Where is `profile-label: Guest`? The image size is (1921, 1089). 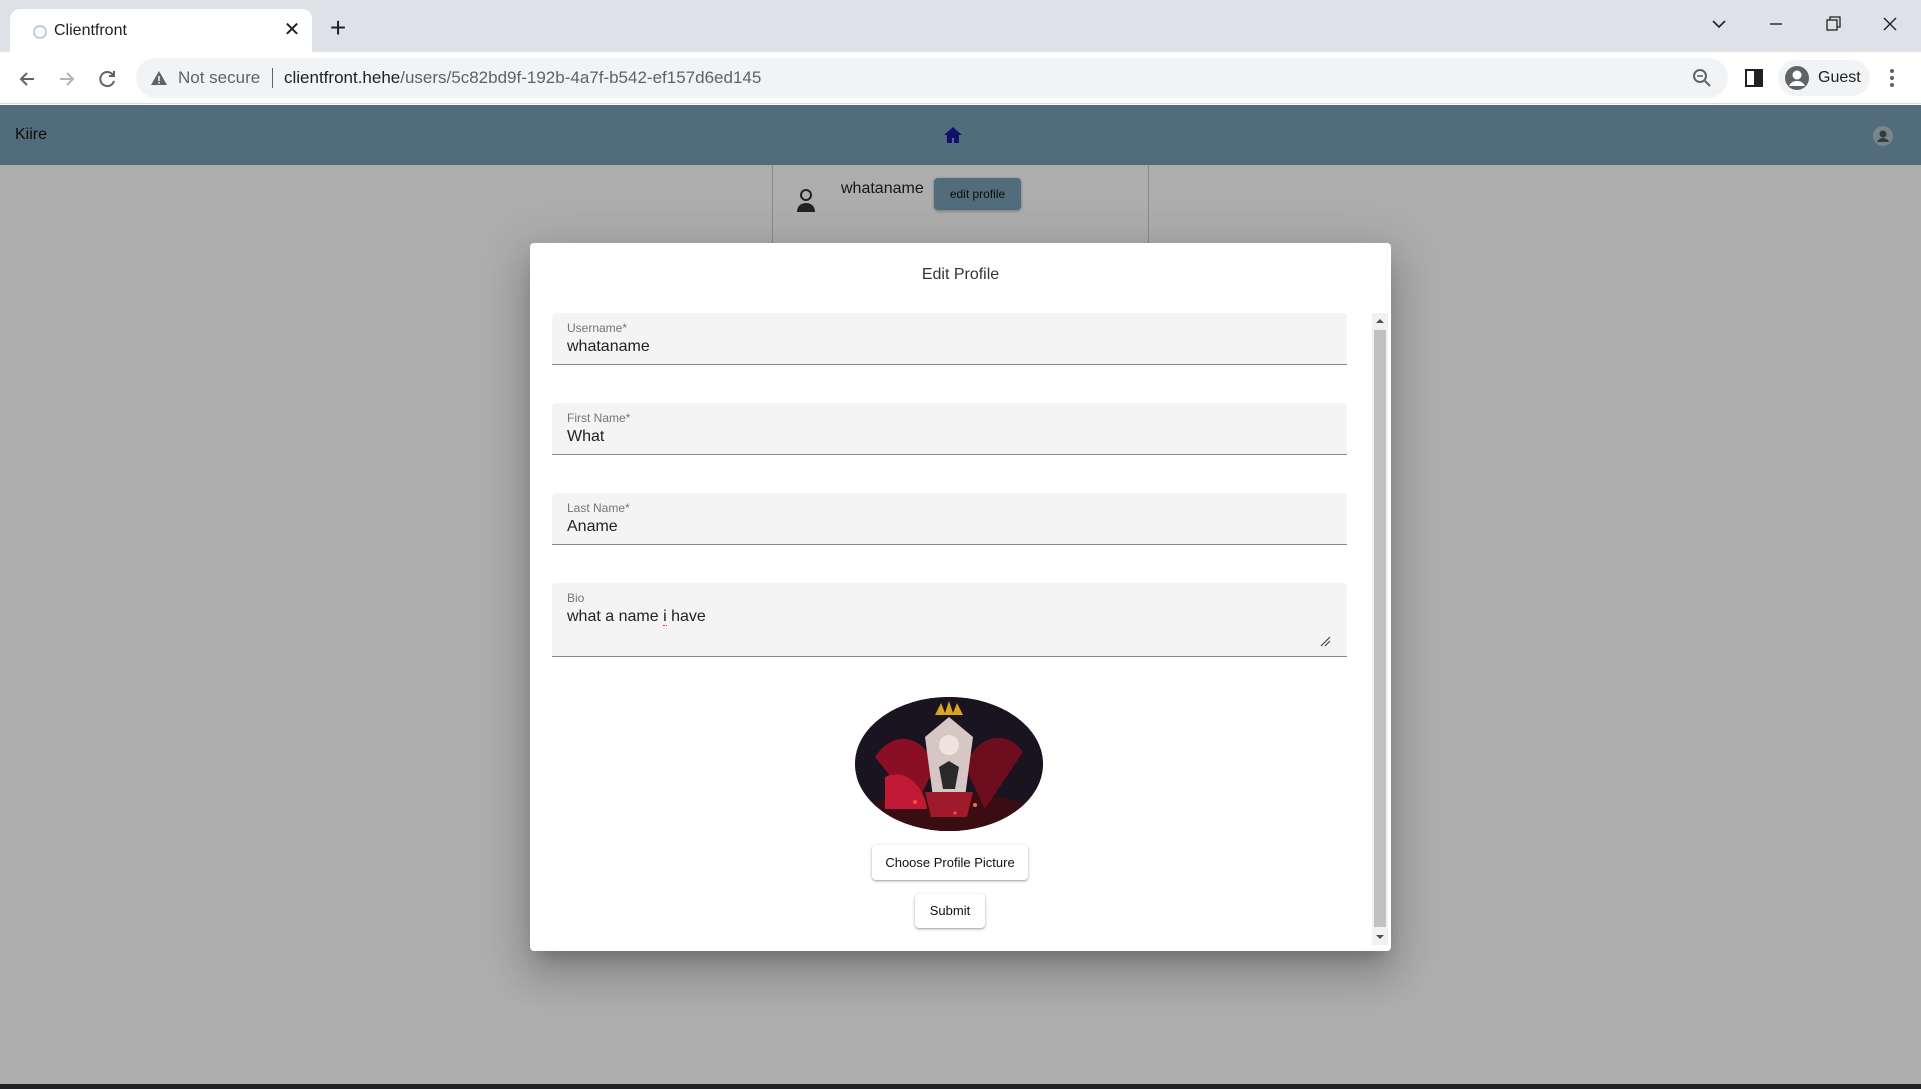 profile-label: Guest is located at coordinates (1839, 77).